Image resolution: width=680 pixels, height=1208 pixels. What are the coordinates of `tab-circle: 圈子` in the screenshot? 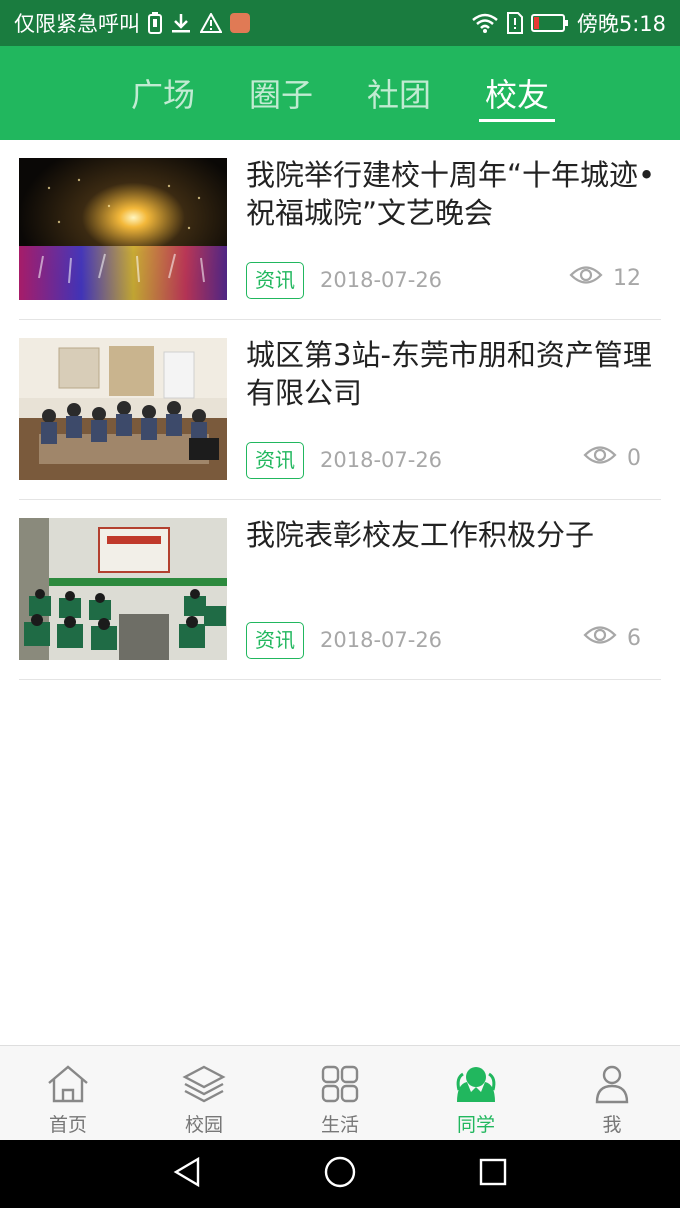 It's located at (281, 93).